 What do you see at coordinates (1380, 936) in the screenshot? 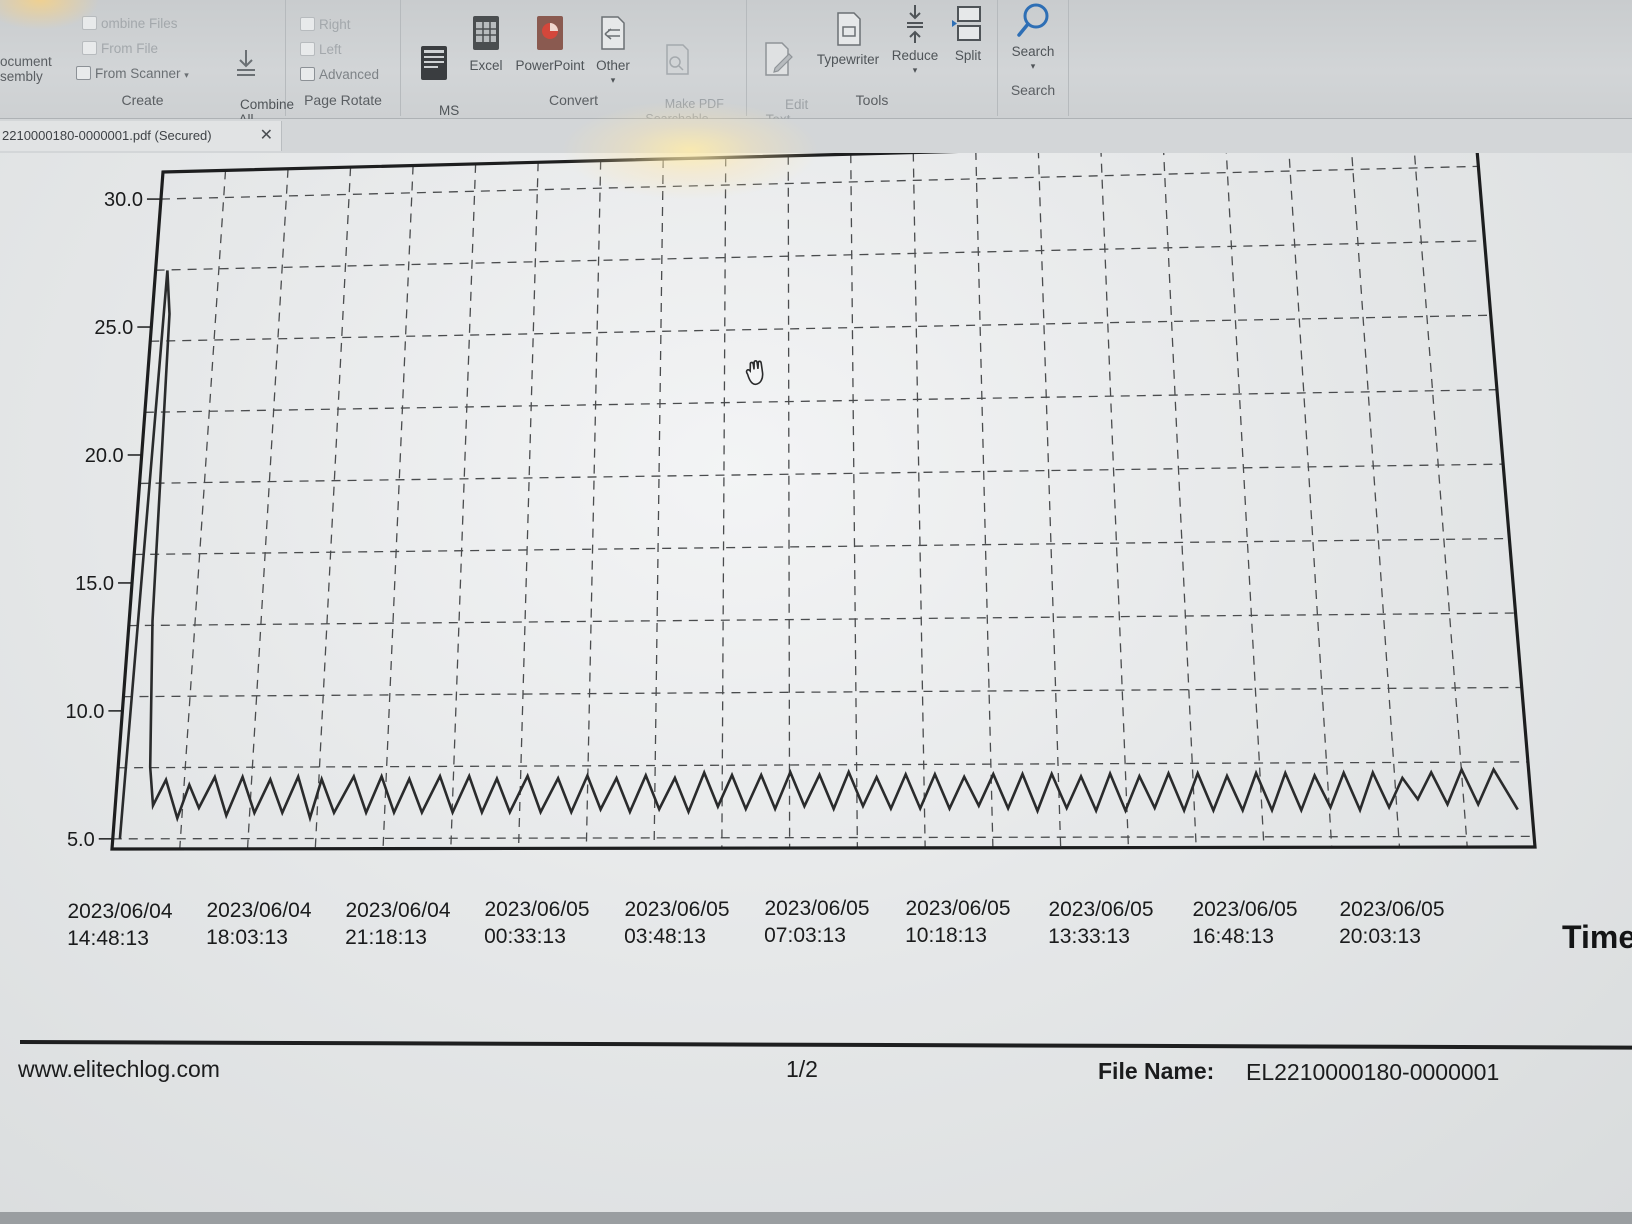
I see `x-tick-time: 20:03:13` at bounding box center [1380, 936].